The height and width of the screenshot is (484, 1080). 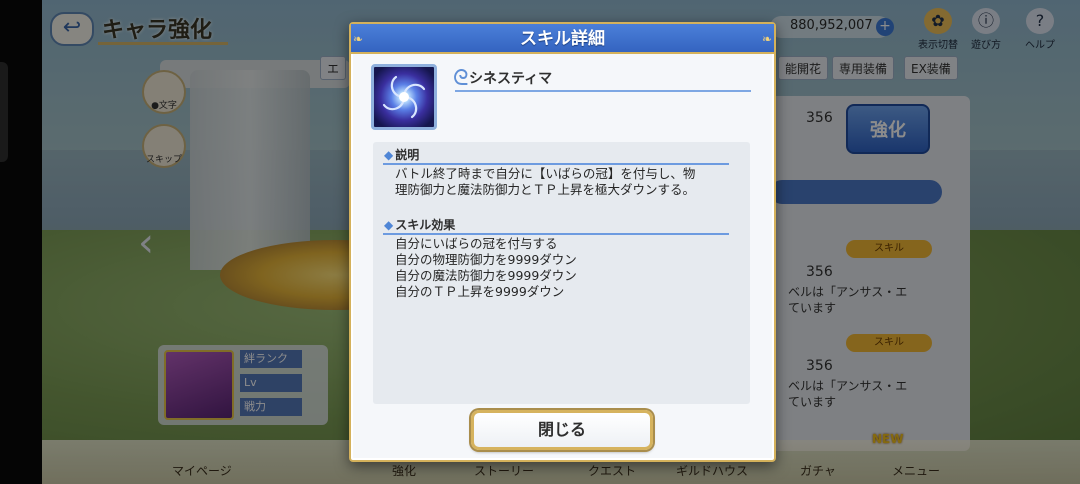 I want to click on effects-heading-label: スキル効果, so click(x=425, y=225).